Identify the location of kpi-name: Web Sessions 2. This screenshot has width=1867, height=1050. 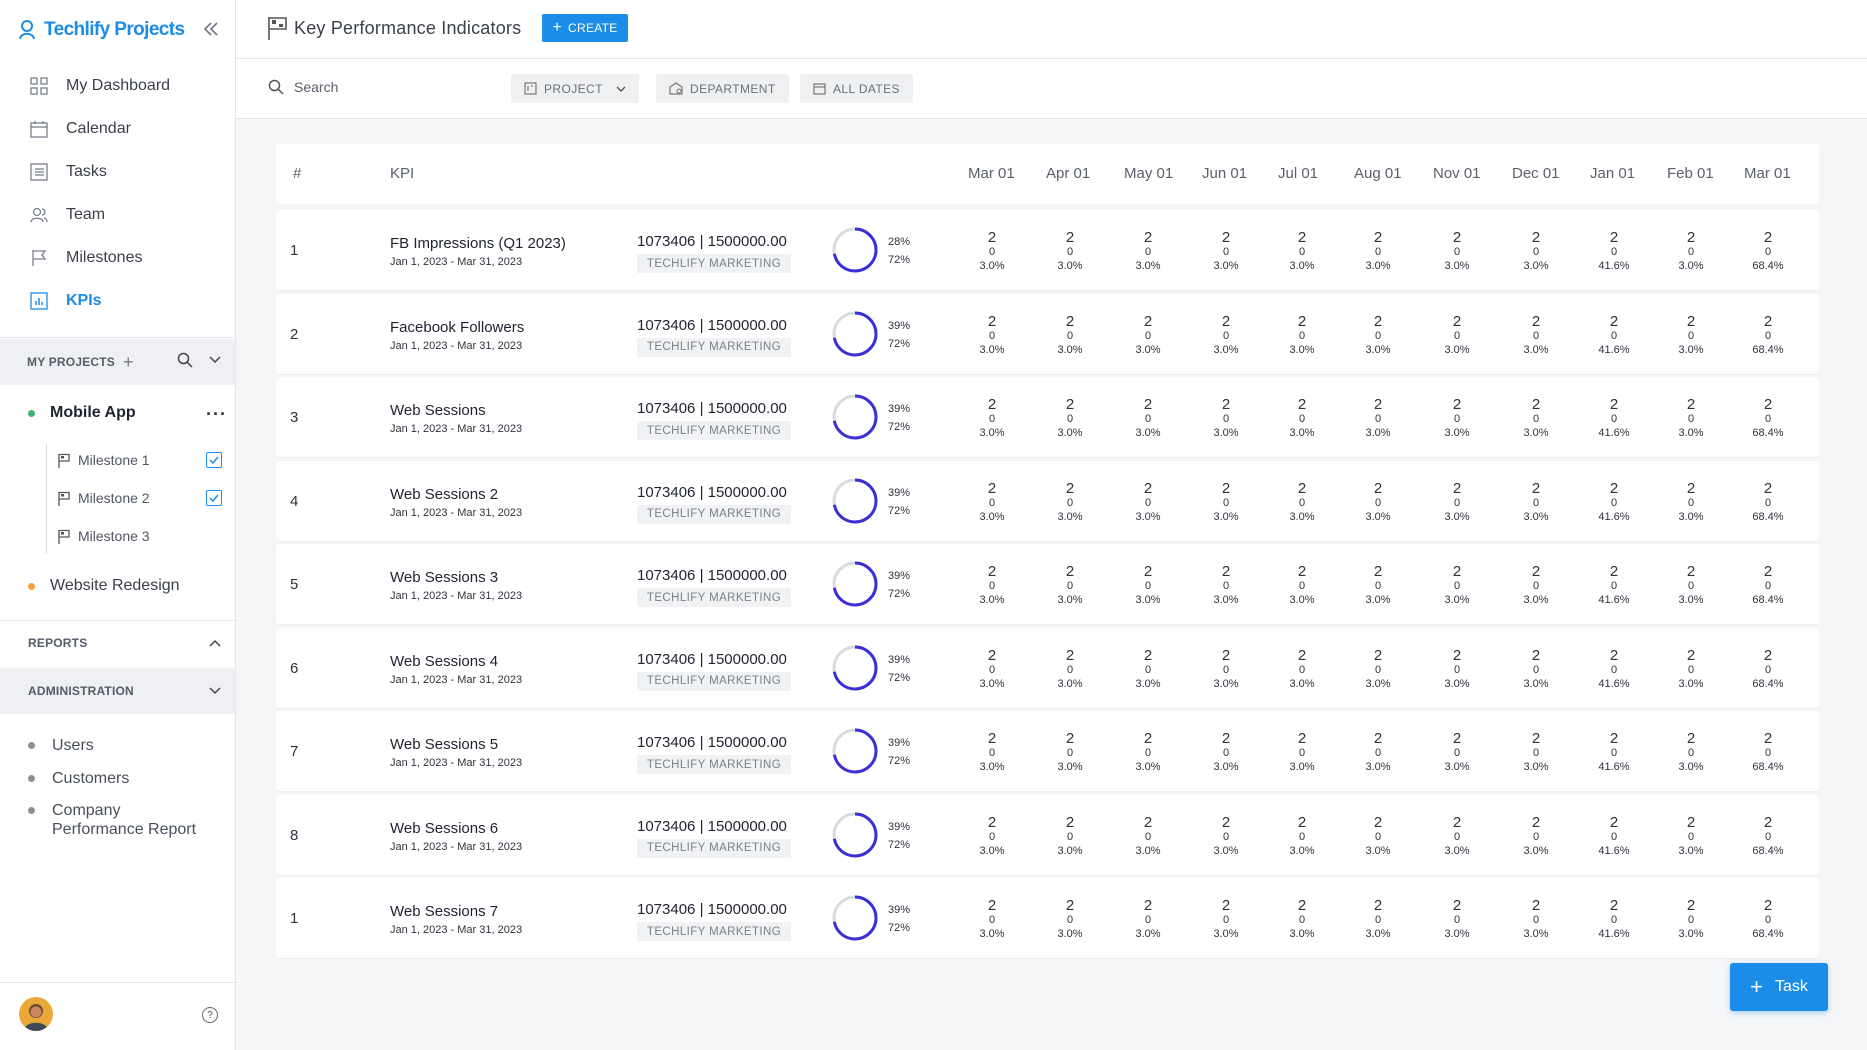
(444, 494).